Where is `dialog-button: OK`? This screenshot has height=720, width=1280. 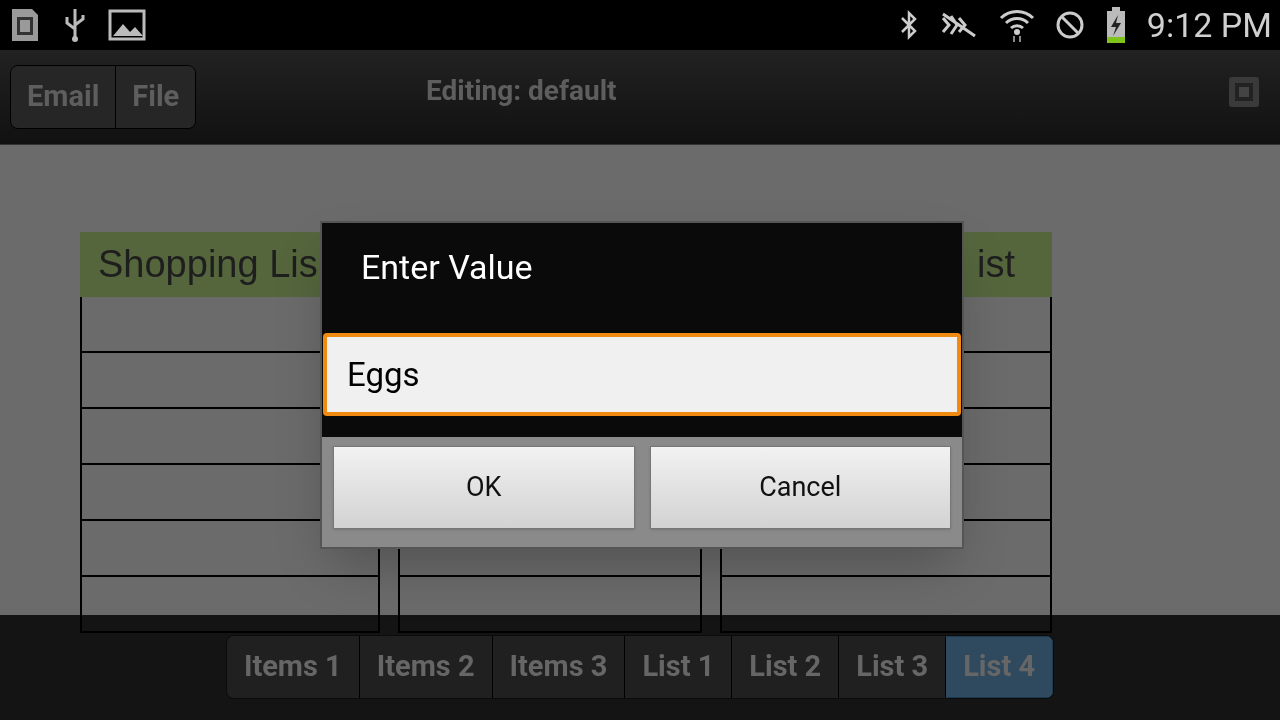
dialog-button: OK is located at coordinates (484, 487).